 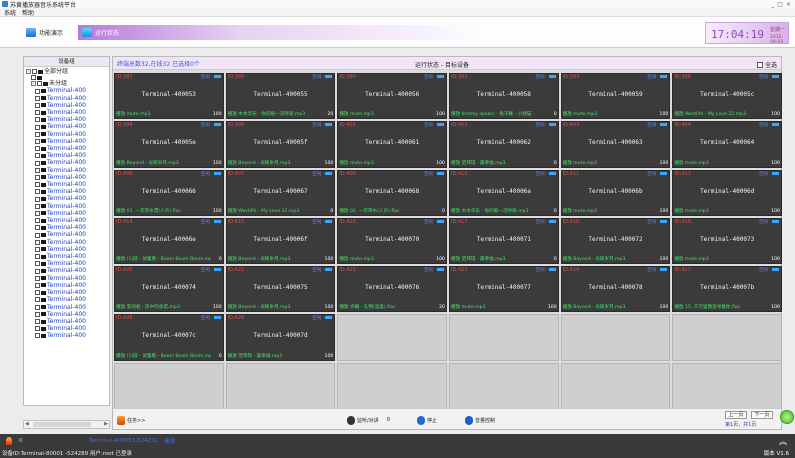 I want to click on run-status-tab: 运行状态, so click(x=278, y=32).